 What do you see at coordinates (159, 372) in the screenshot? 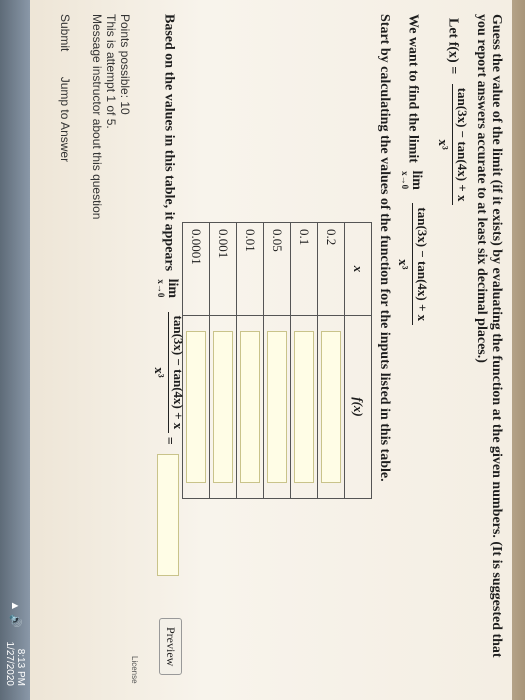
I see `result-denominator: x³` at bounding box center [159, 372].